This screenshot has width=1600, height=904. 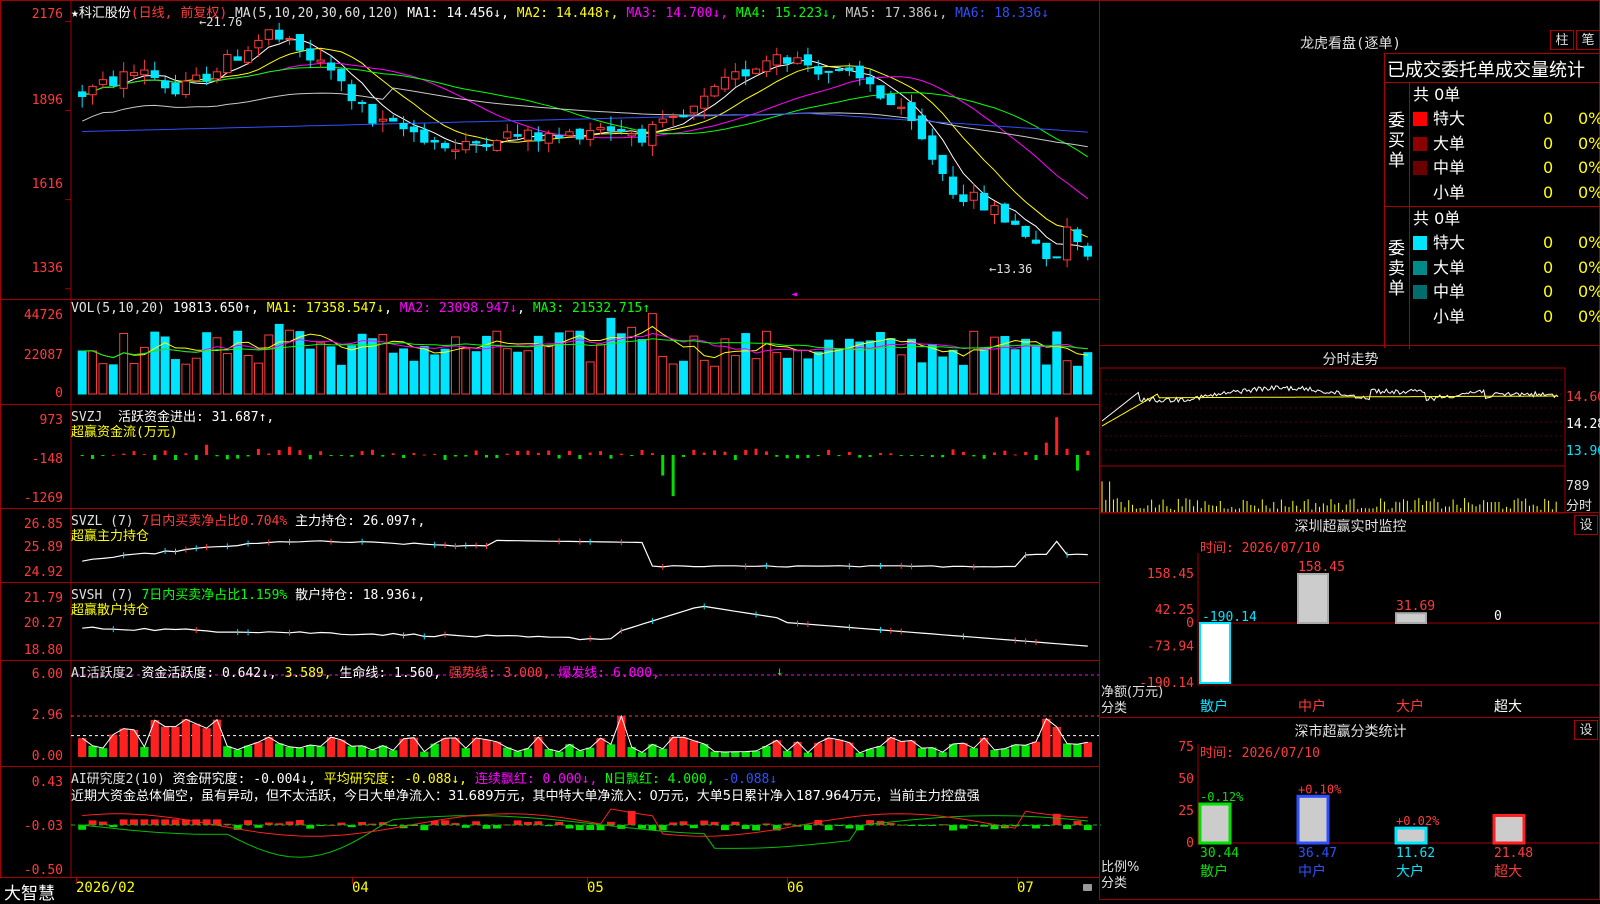 I want to click on x-tick: 06, so click(x=795, y=888).